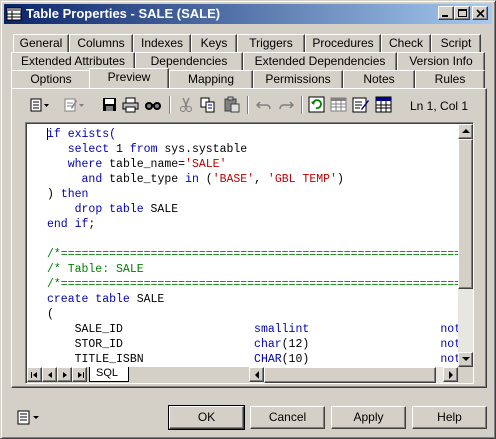 The width and height of the screenshot is (496, 439). What do you see at coordinates (456, 43) in the screenshot?
I see `tab-script: Script` at bounding box center [456, 43].